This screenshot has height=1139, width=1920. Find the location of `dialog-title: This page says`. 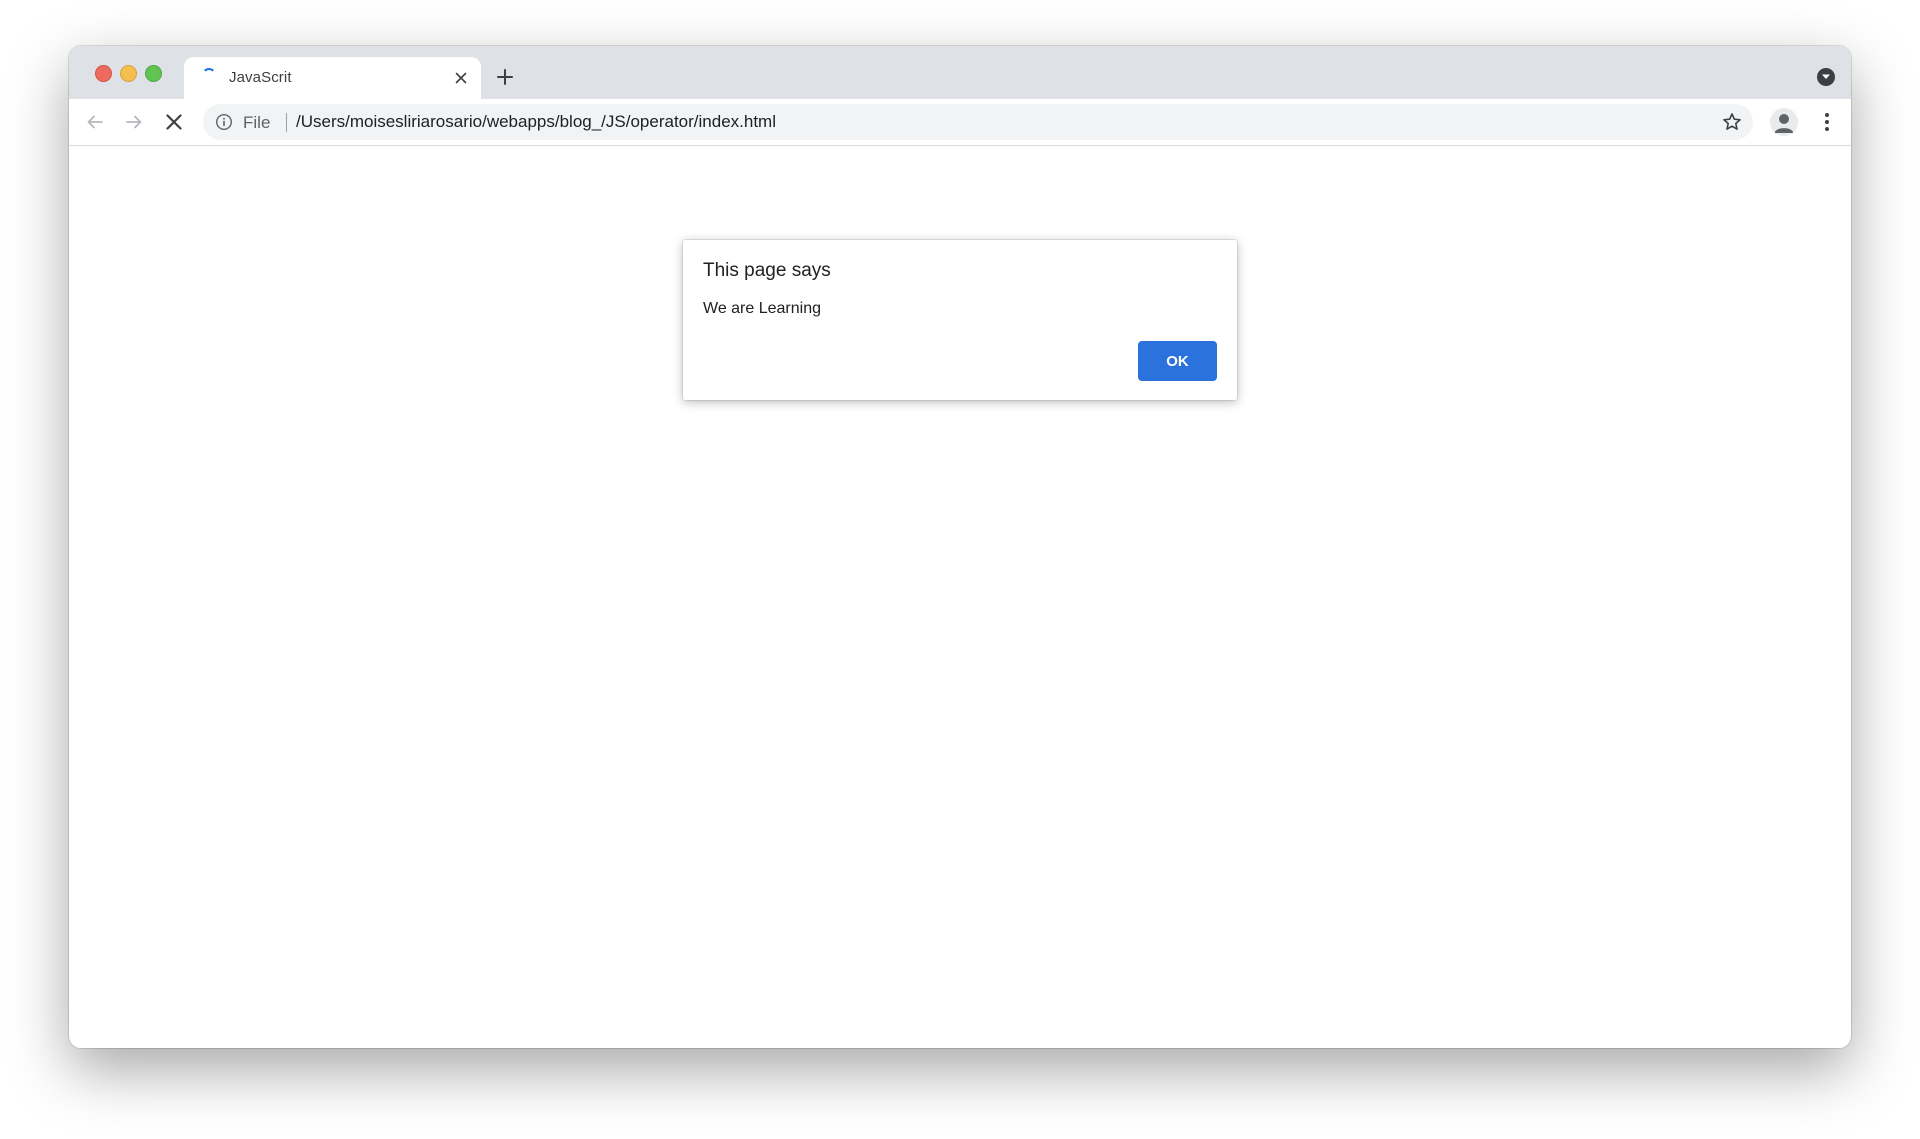

dialog-title: This page says is located at coordinates (767, 270).